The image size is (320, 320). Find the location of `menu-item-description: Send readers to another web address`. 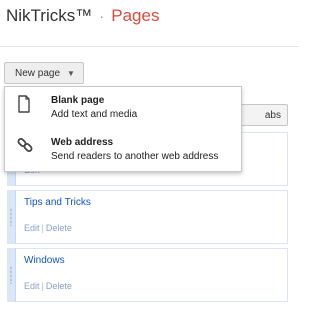

menu-item-description: Send readers to another web address is located at coordinates (135, 156).